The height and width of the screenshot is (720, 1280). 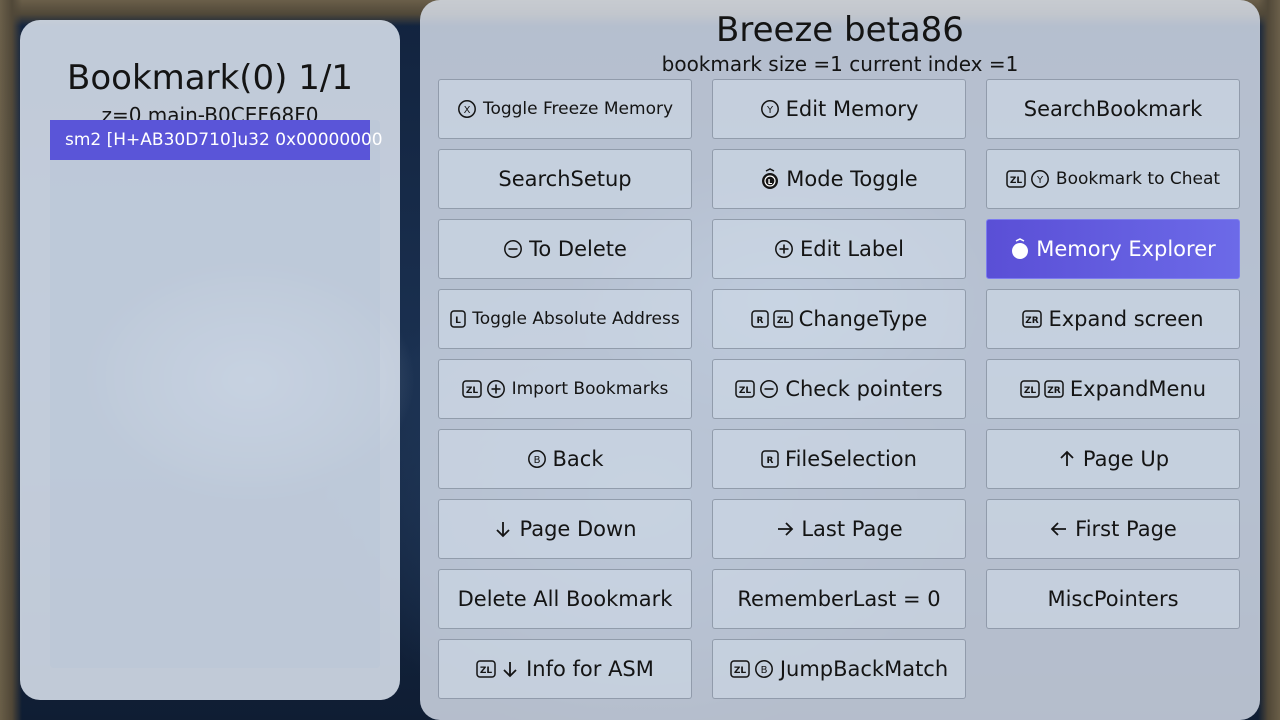 I want to click on rememberlast-0-button: RememberLast = 0, so click(x=839, y=599).